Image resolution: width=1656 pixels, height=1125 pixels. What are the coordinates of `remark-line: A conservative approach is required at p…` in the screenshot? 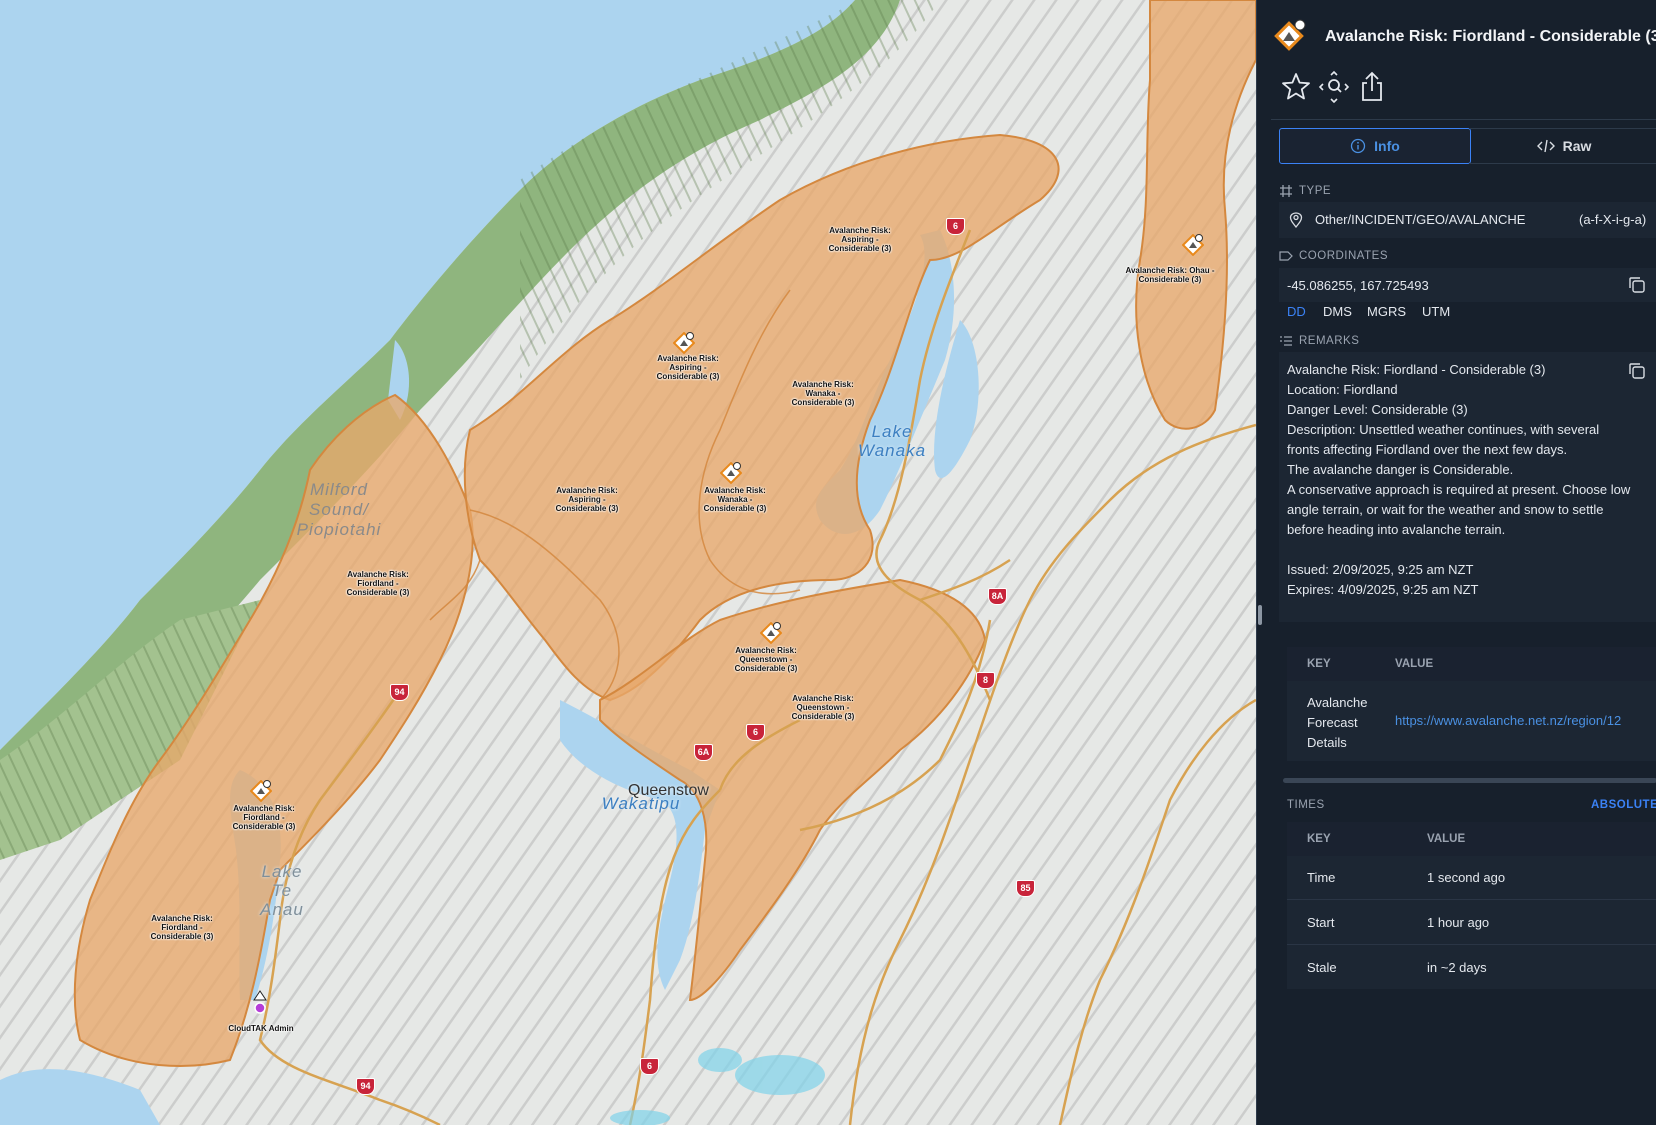 It's located at (1459, 489).